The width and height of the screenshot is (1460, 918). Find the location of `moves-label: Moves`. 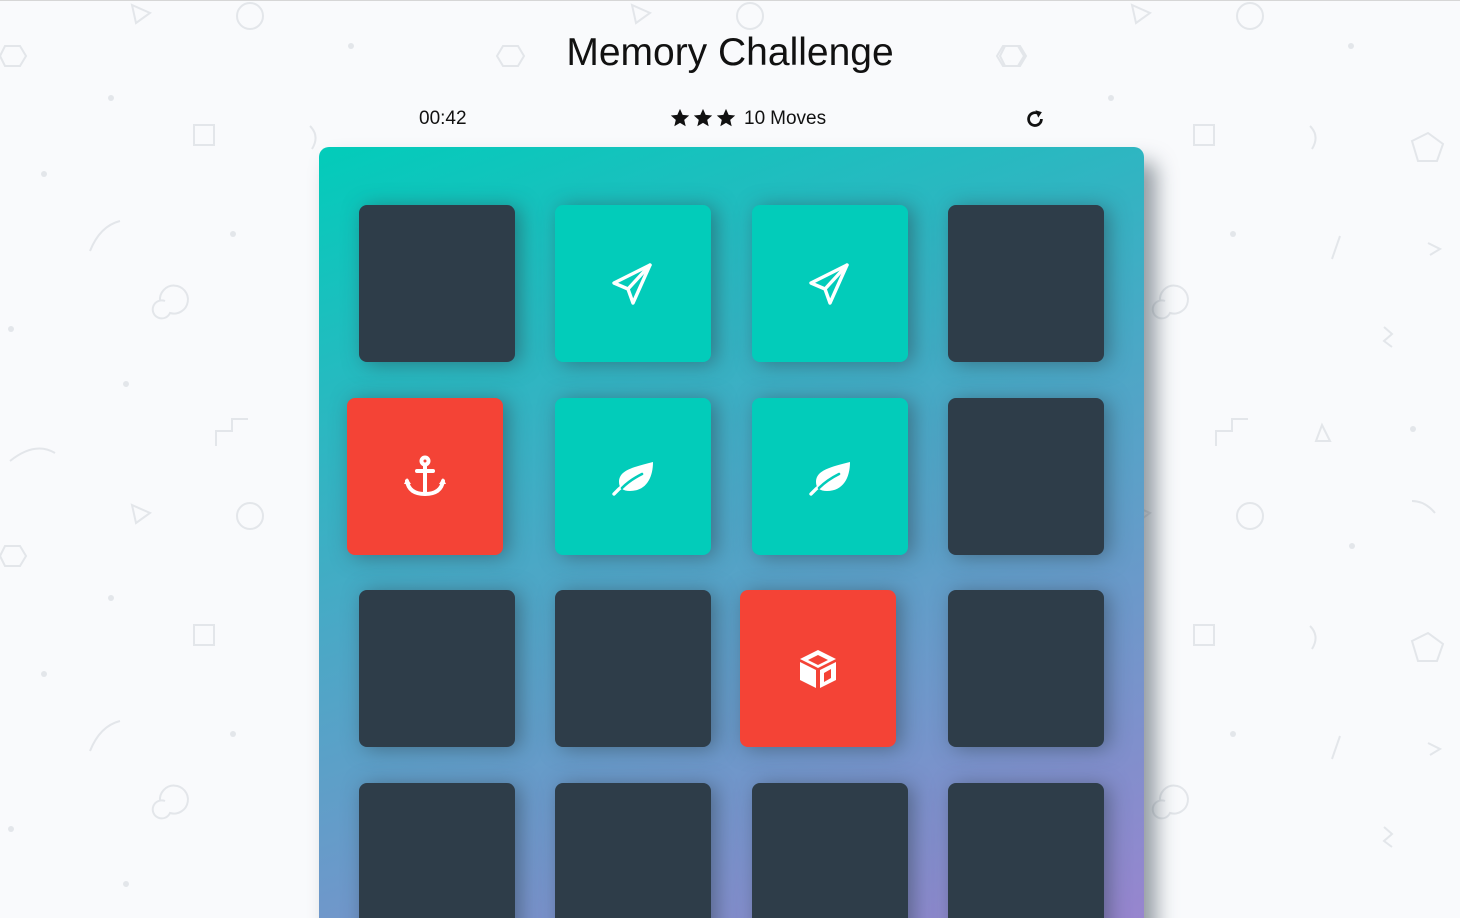

moves-label: Moves is located at coordinates (798, 118).